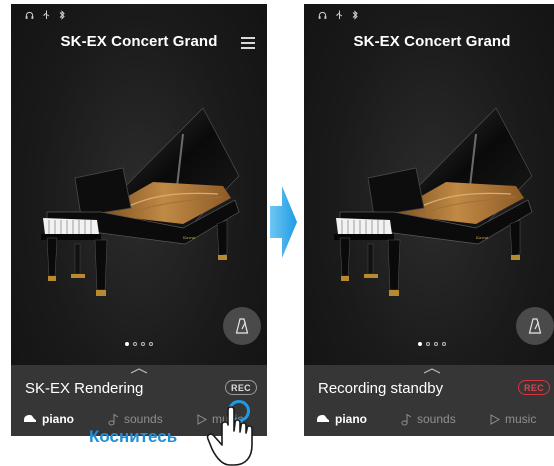 This screenshot has width=554, height=466. Describe the element at coordinates (133, 436) in the screenshot. I see `touch-instruction: Коснитесь` at that location.